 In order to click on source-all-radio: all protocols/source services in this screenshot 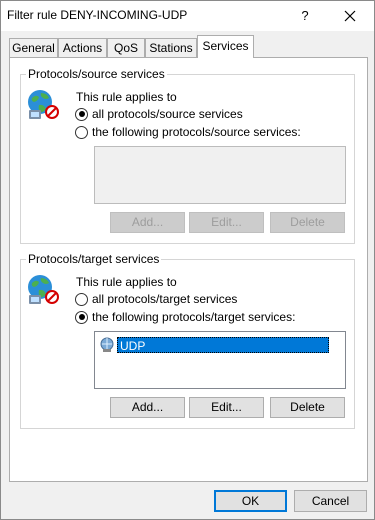, I will do `click(159, 114)`.